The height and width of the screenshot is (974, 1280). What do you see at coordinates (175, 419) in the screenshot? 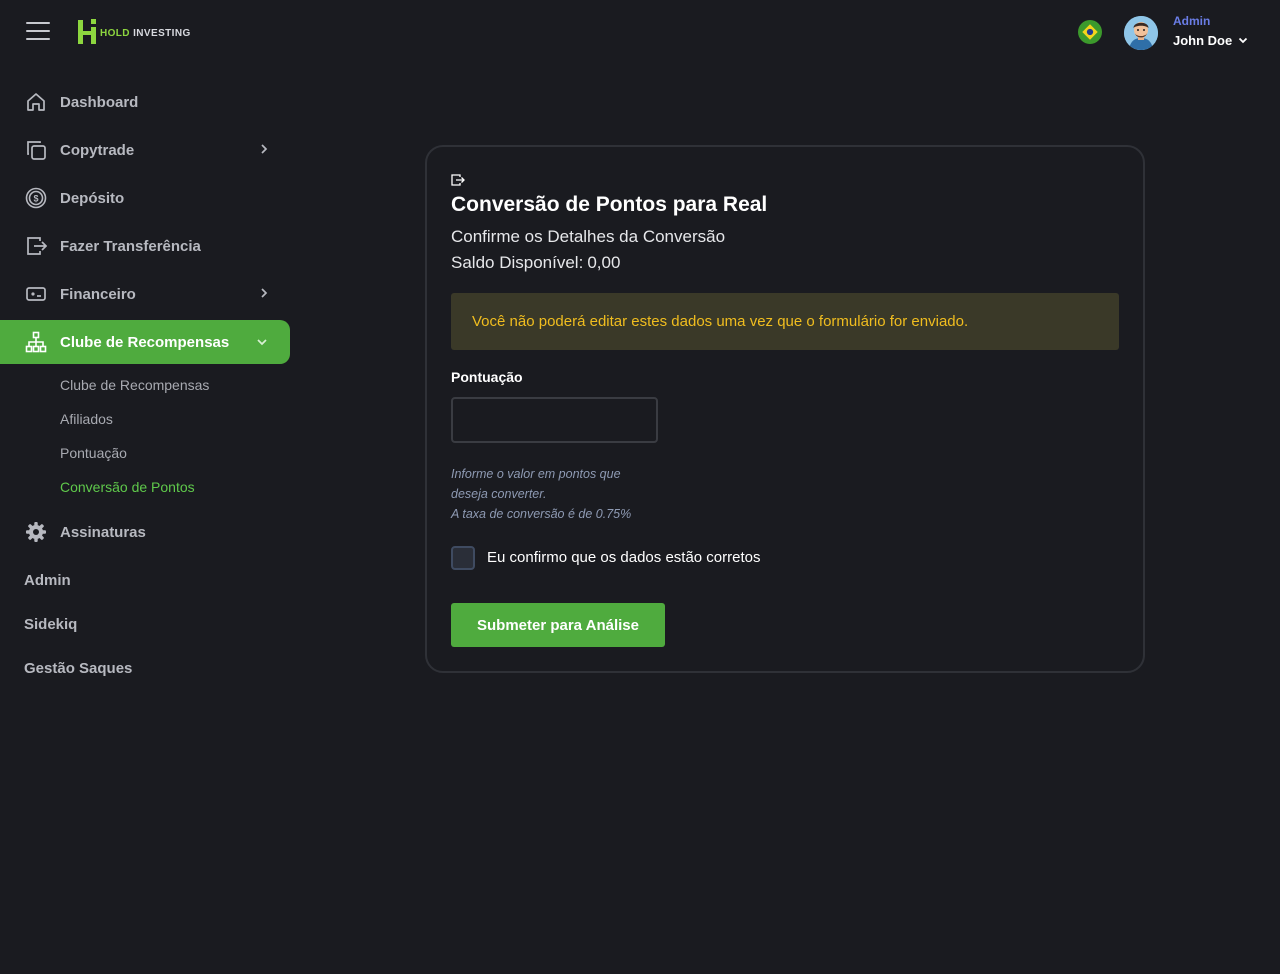
I see `submenu-item-afiliados: Afiliados` at bounding box center [175, 419].